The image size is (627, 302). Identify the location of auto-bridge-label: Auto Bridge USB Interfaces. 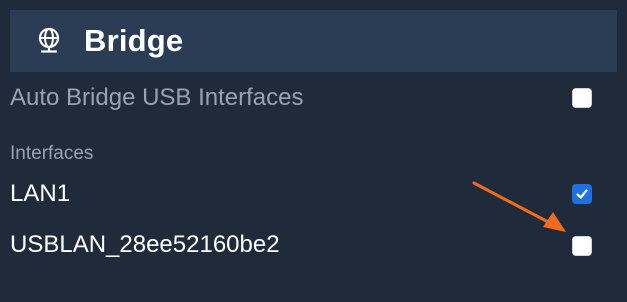
(157, 97).